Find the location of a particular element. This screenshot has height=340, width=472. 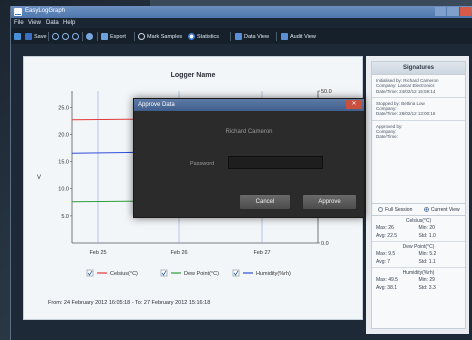

password-label: Password is located at coordinates (202, 164).